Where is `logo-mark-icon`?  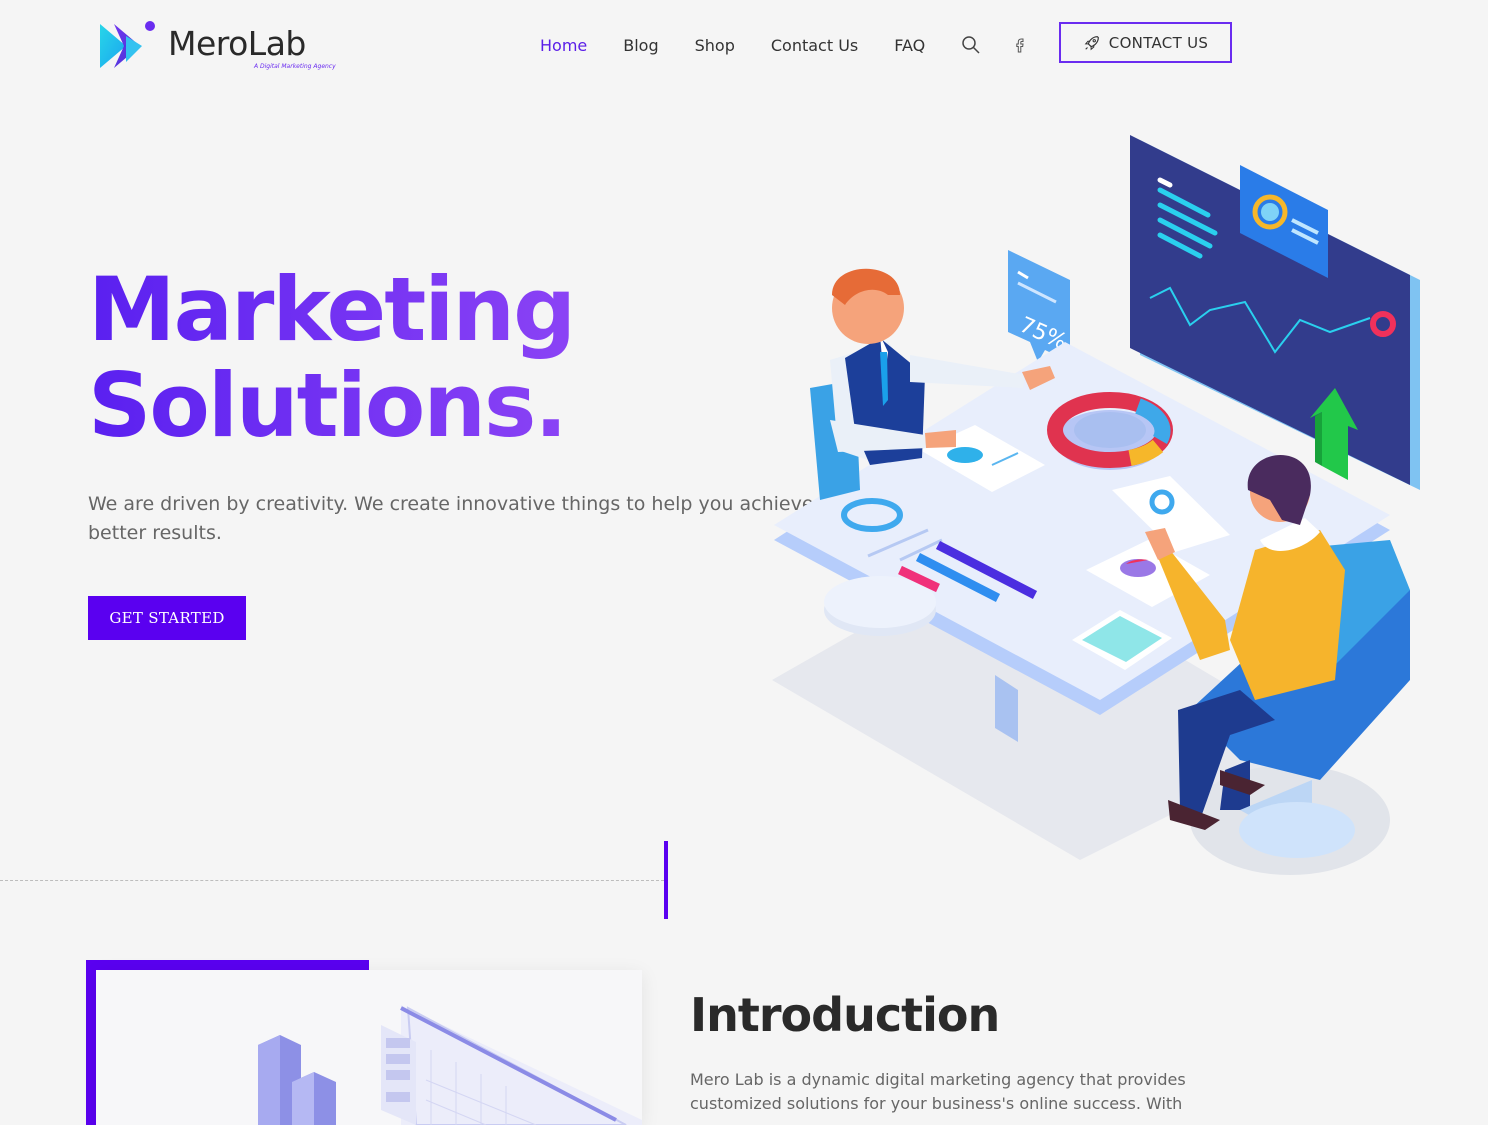
logo-mark-icon is located at coordinates (127, 44).